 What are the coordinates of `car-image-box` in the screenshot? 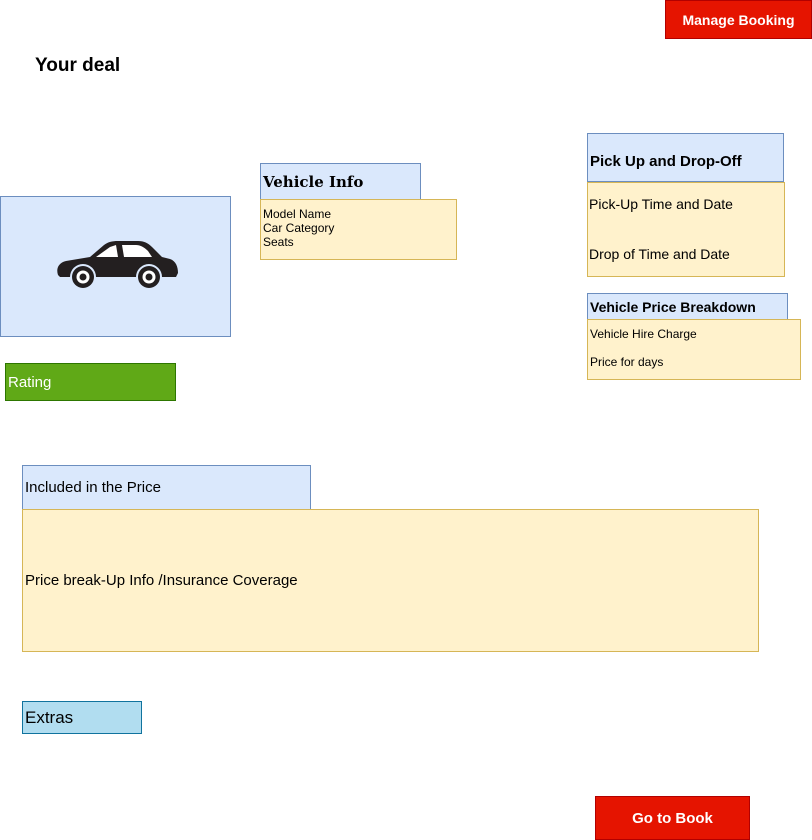 It's located at (115, 266).